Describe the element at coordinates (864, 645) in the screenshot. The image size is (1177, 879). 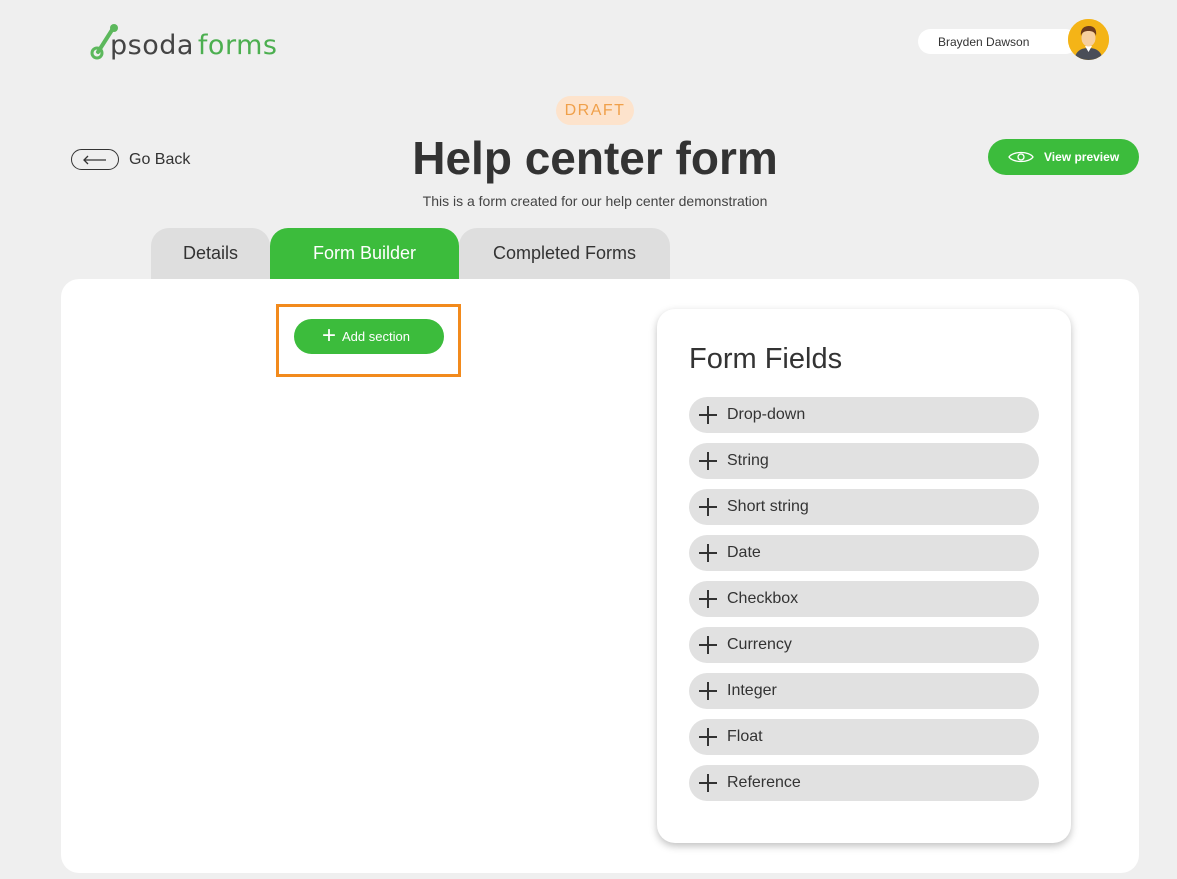
I see `field-item-currency: Currency` at that location.